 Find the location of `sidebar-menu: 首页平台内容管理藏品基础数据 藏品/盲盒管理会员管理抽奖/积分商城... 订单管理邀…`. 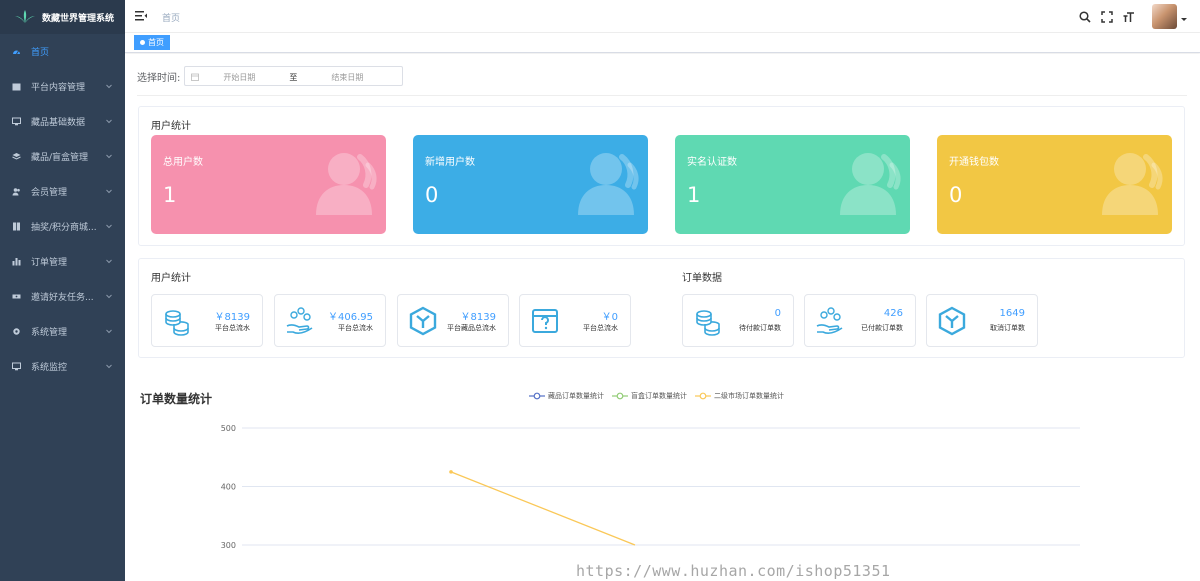

sidebar-menu: 首页平台内容管理藏品基础数据 藏品/盲盒管理会员管理抽奖/积分商城... 订单管理邀… is located at coordinates (62, 209).